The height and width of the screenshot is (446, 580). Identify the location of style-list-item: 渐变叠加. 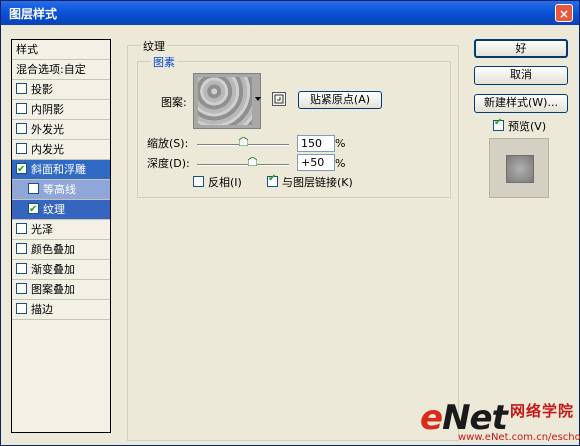
(61, 270).